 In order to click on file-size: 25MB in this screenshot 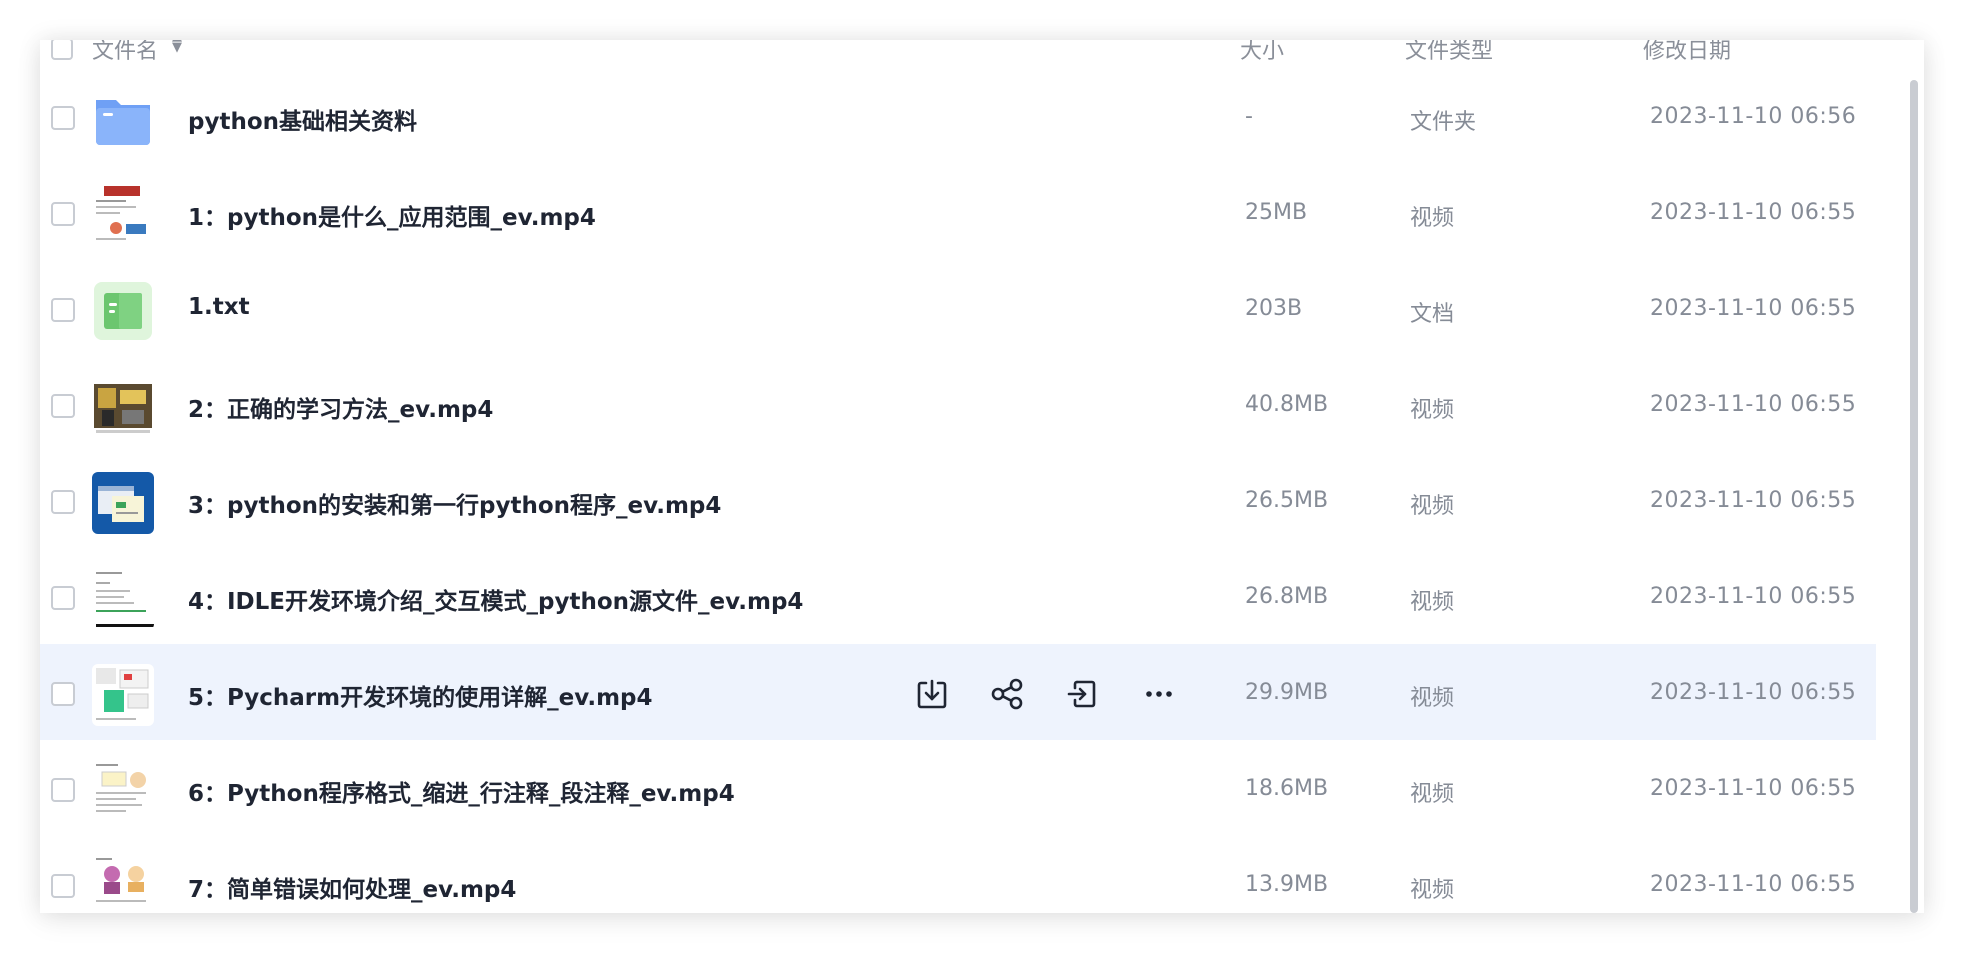, I will do `click(1276, 212)`.